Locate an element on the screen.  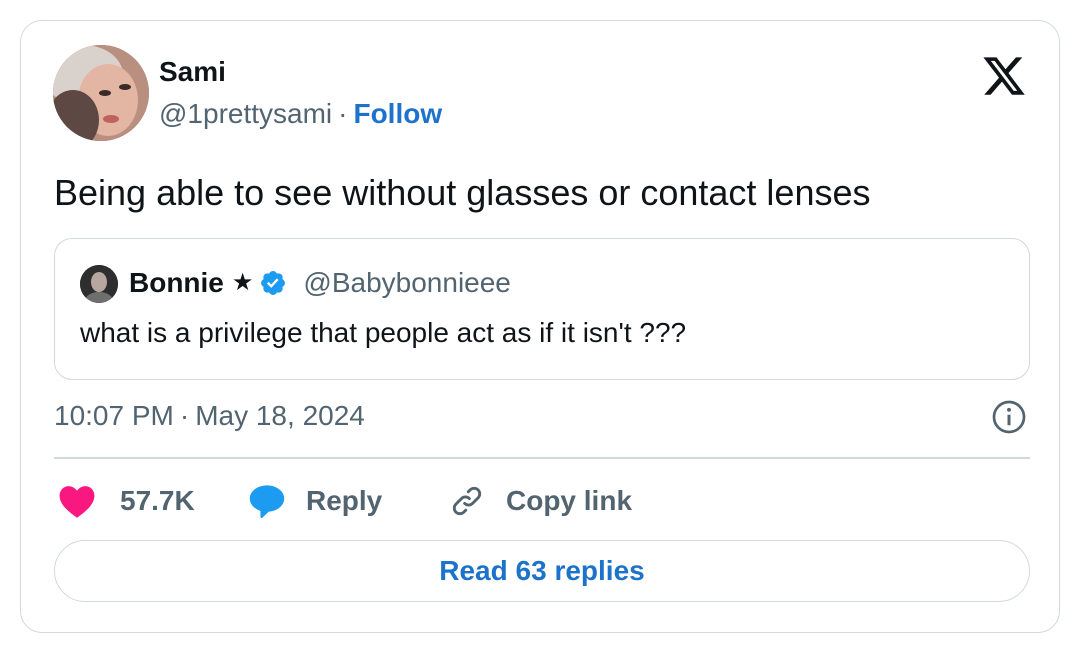
quoted-author-avatar is located at coordinates (99, 284).